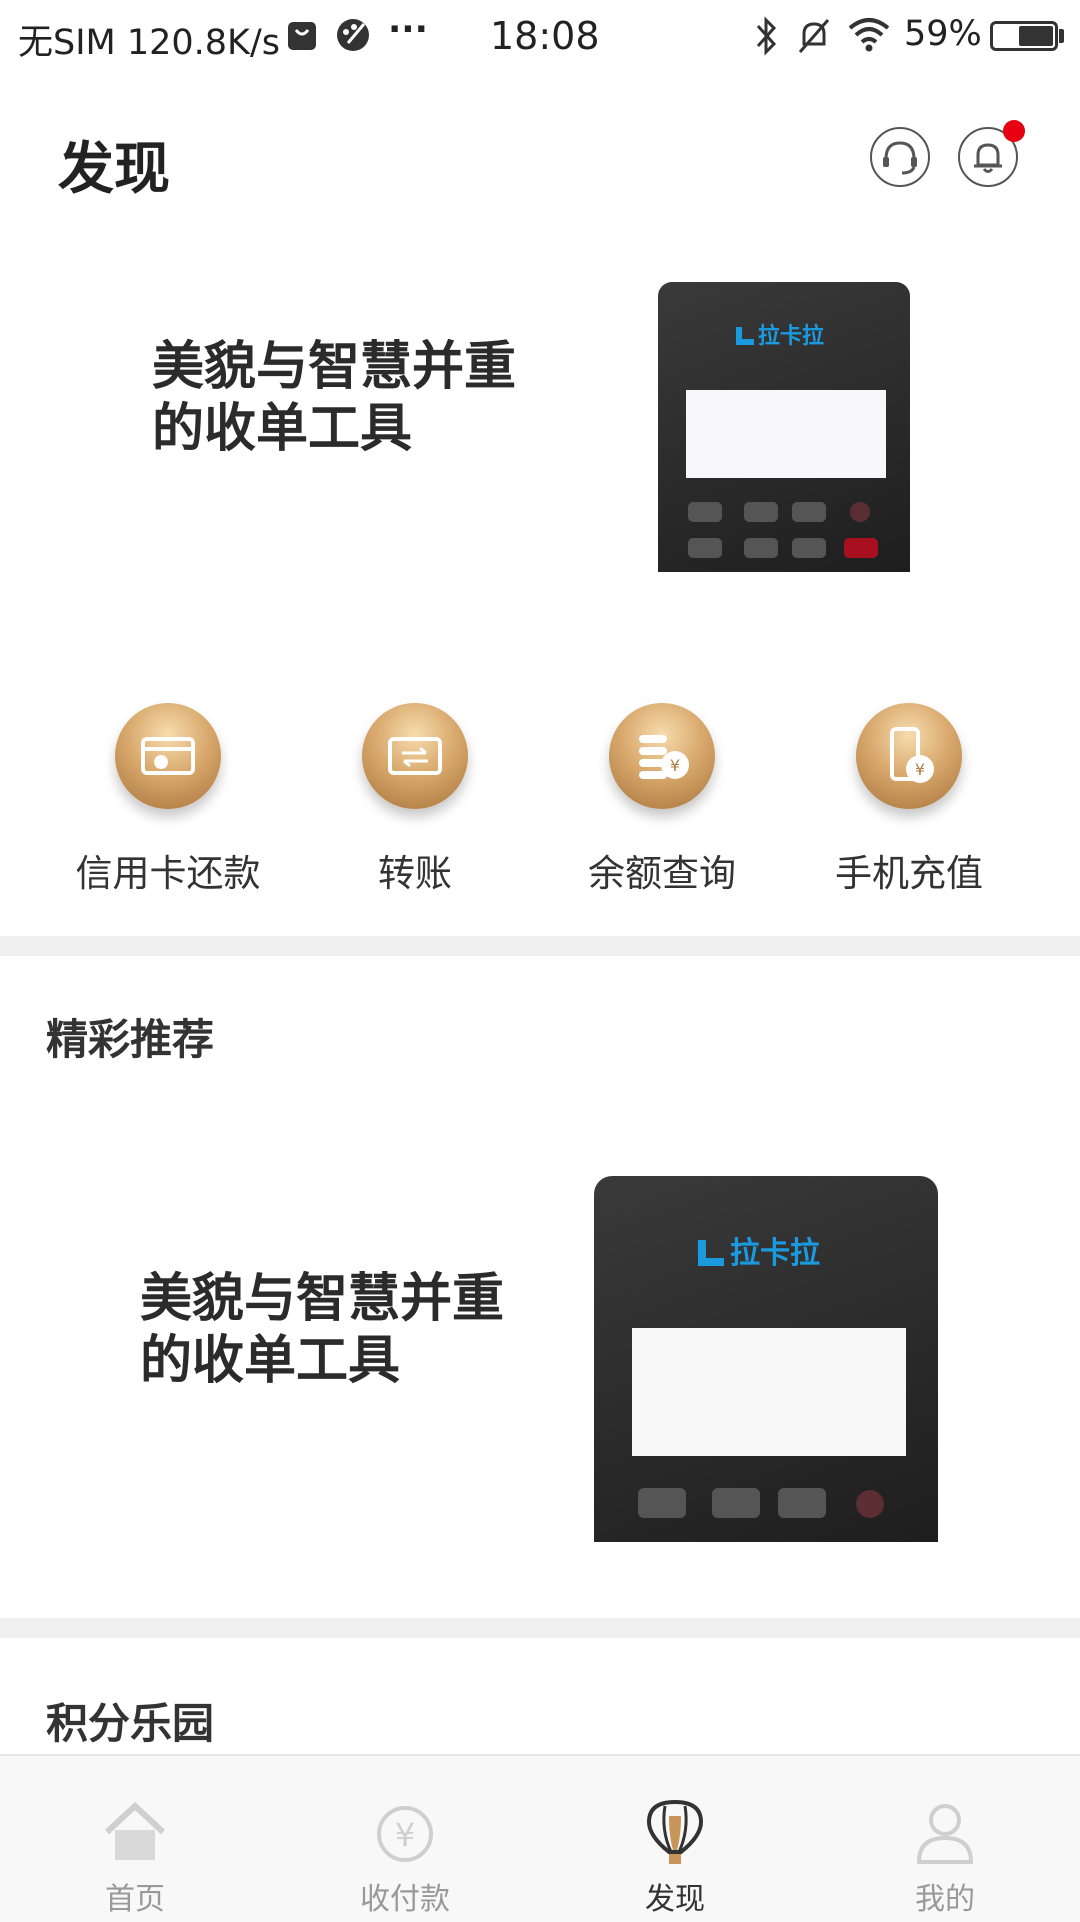  Describe the element at coordinates (135, 1899) in the screenshot. I see `nav-label: 首页` at that location.